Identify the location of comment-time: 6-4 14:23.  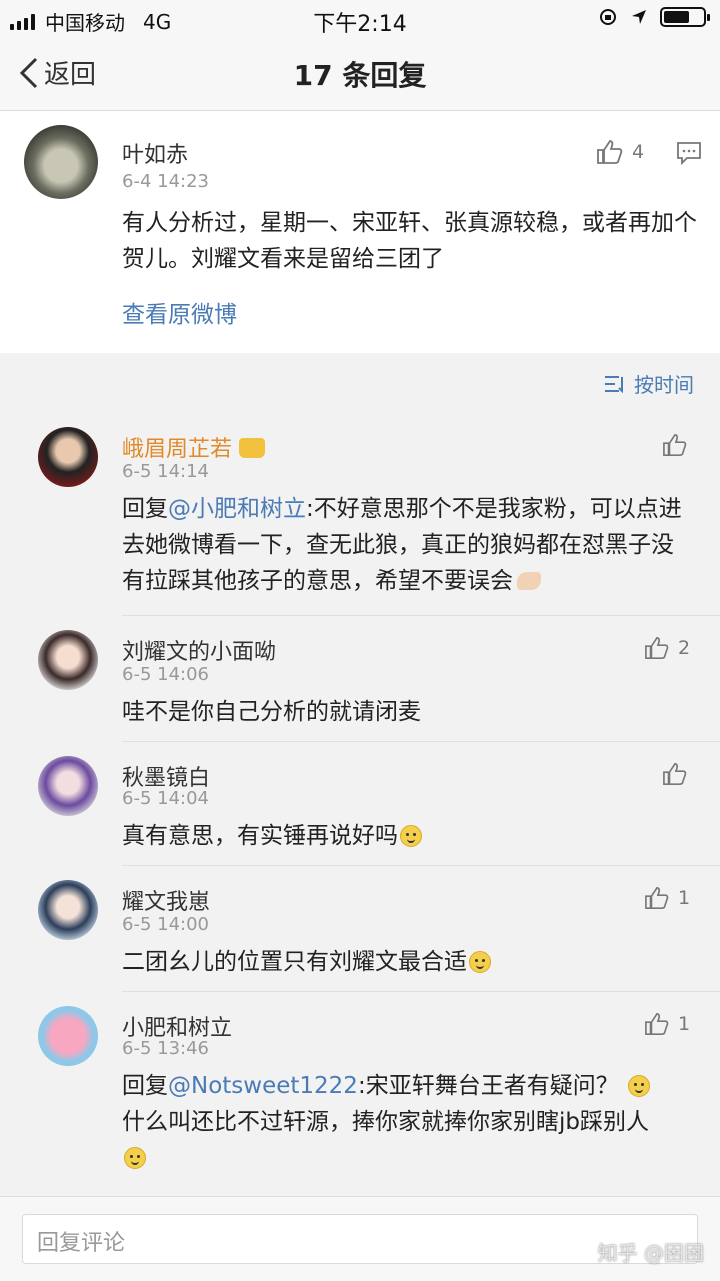
(165, 181).